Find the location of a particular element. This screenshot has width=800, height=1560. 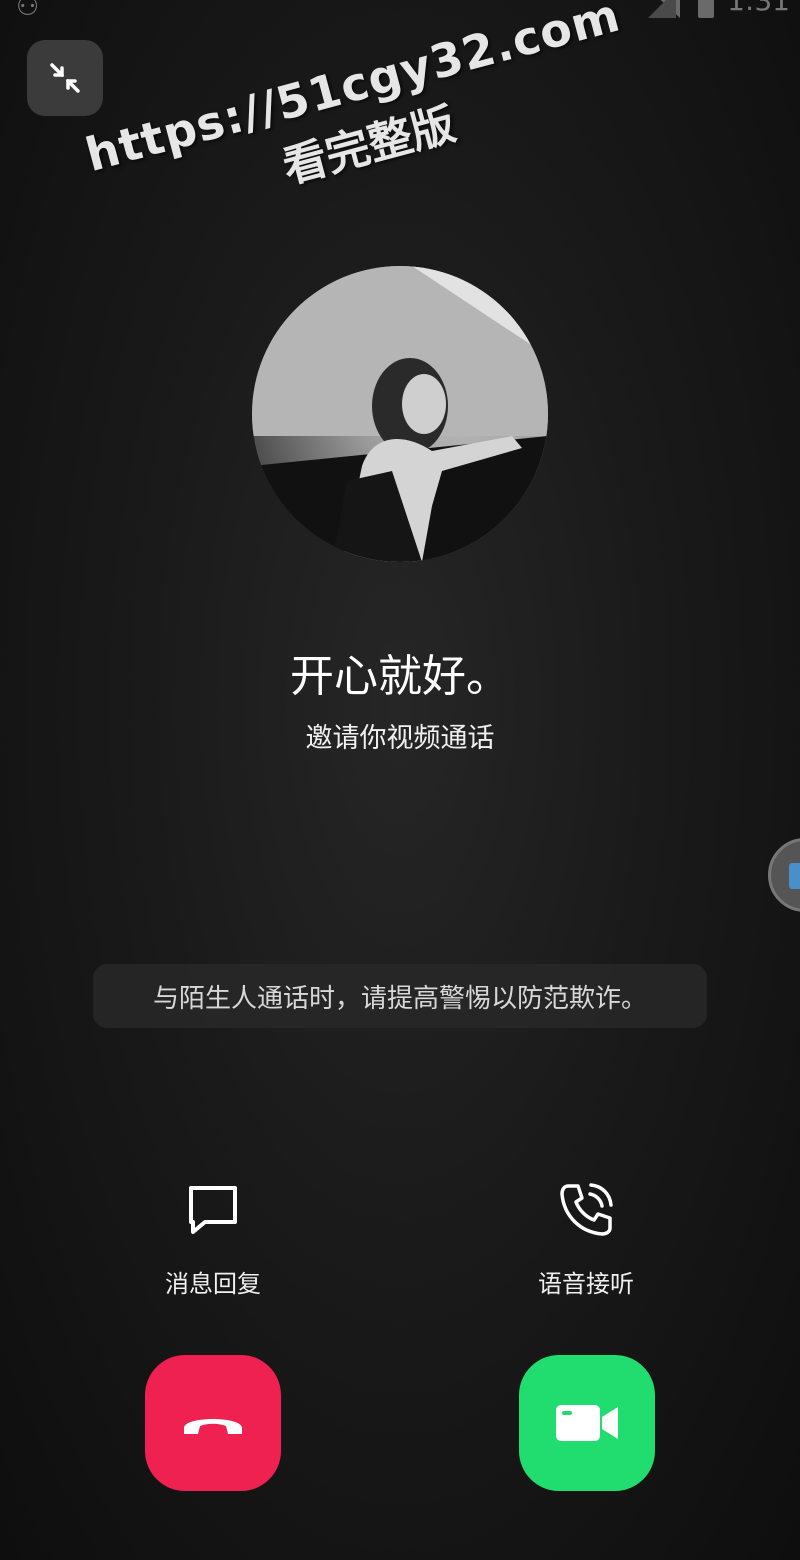

video-camera-icon is located at coordinates (587, 1423).